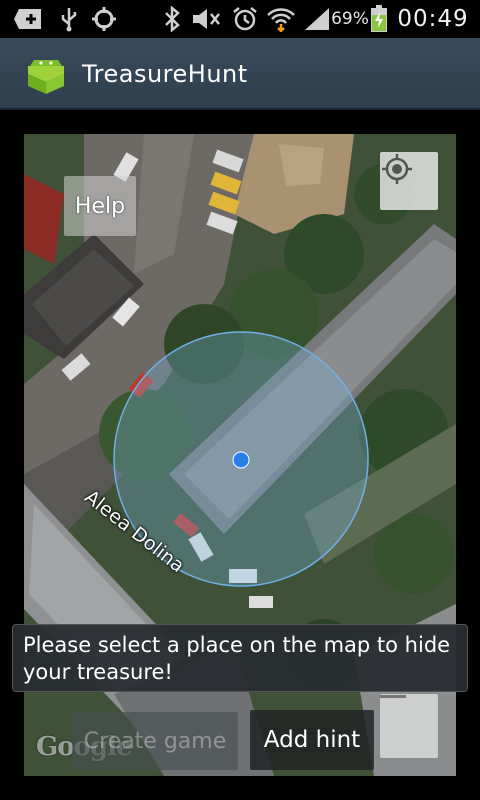 Image resolution: width=480 pixels, height=800 pixels. I want to click on add-hint-button: Add hint, so click(312, 740).